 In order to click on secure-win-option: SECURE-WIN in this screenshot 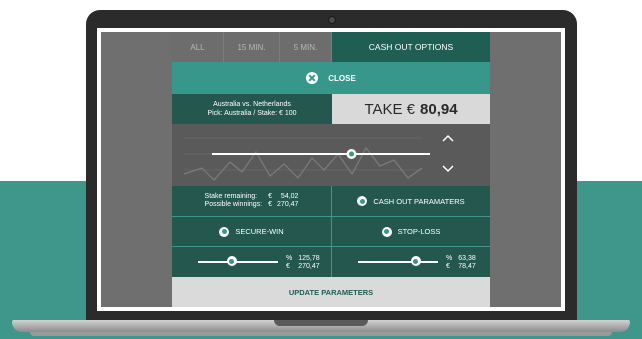, I will do `click(251, 231)`.